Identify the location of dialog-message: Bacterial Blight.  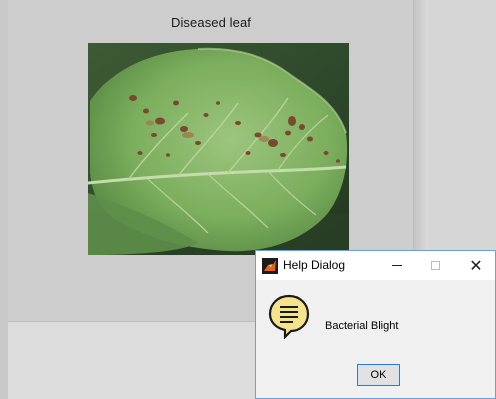
(362, 326).